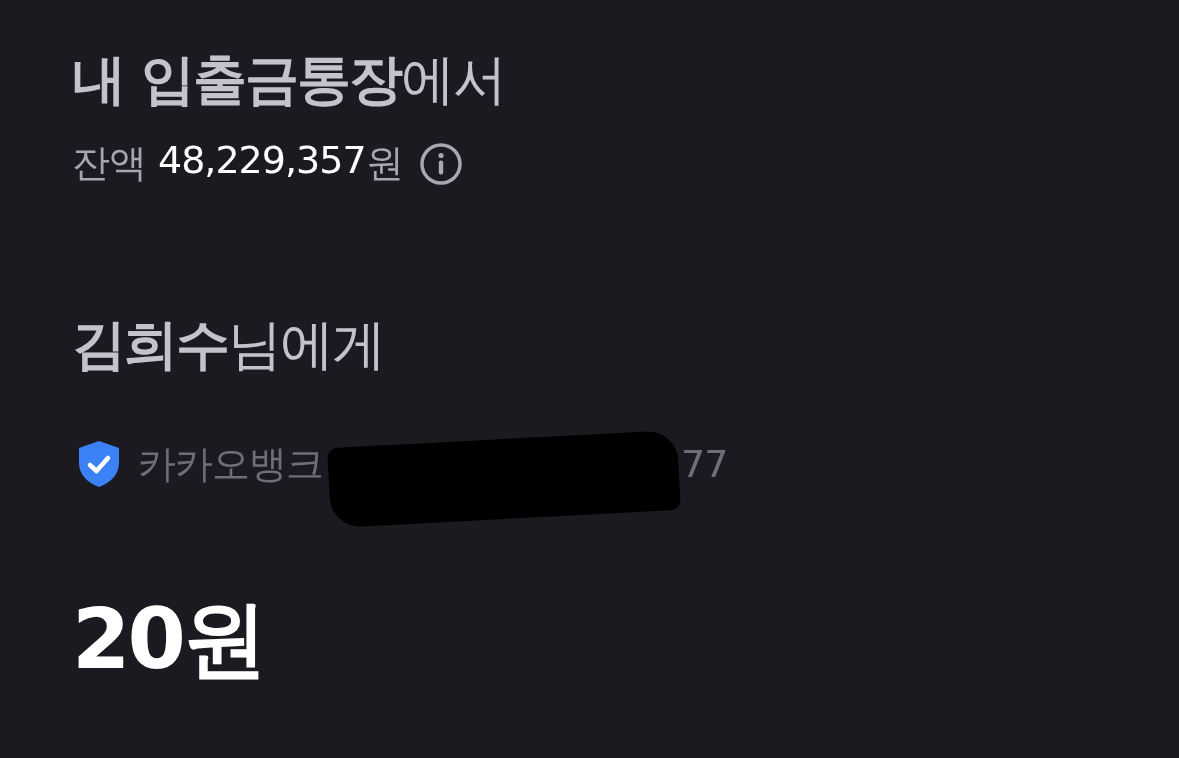  What do you see at coordinates (384, 163) in the screenshot?
I see `currency-unit: 원` at bounding box center [384, 163].